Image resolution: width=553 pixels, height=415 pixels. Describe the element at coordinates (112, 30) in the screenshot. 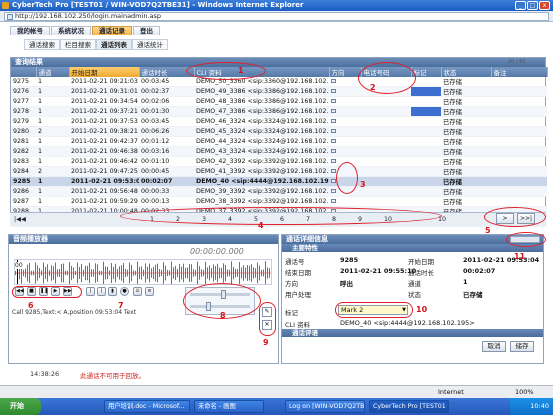

I see `menu-call-records: 通话记录` at that location.